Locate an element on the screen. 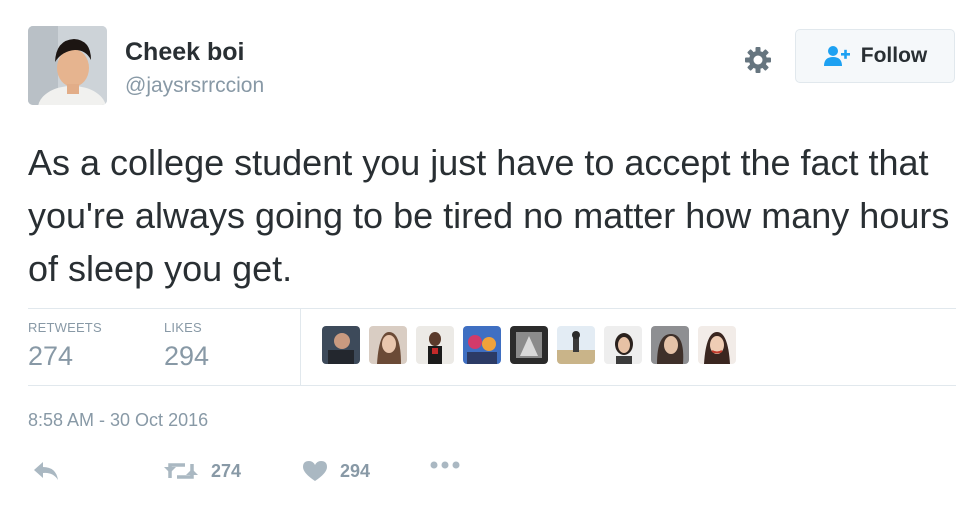 This screenshot has height=519, width=980. retweet-action-count: 274 is located at coordinates (226, 470).